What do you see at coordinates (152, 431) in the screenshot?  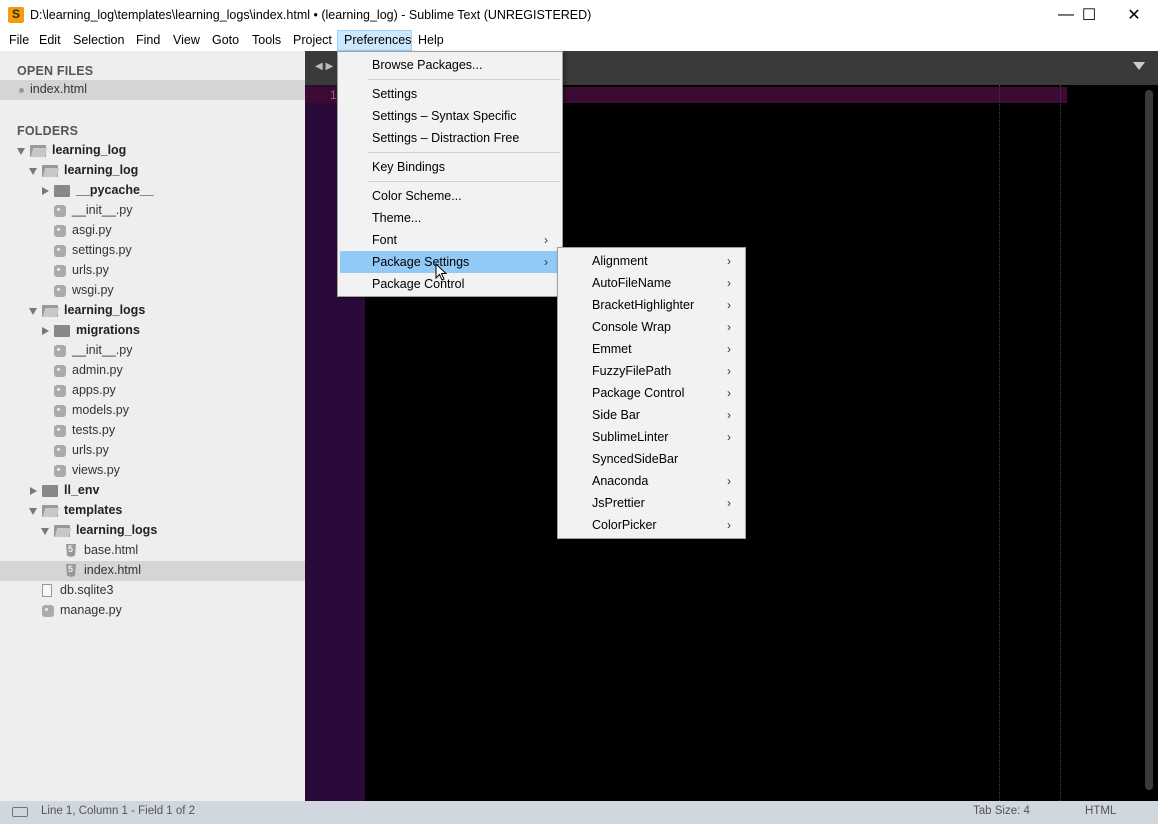 I see `tree-file: tests.py` at bounding box center [152, 431].